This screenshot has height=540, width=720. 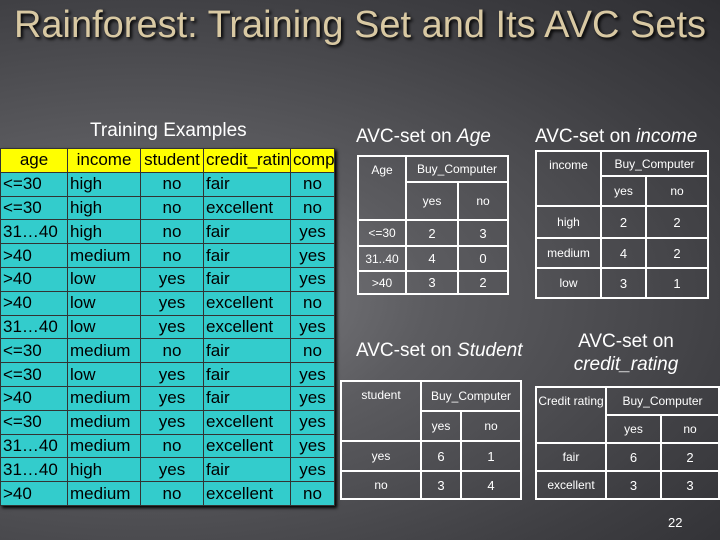 I want to click on label-text: AVC-set on, so click(x=407, y=350).